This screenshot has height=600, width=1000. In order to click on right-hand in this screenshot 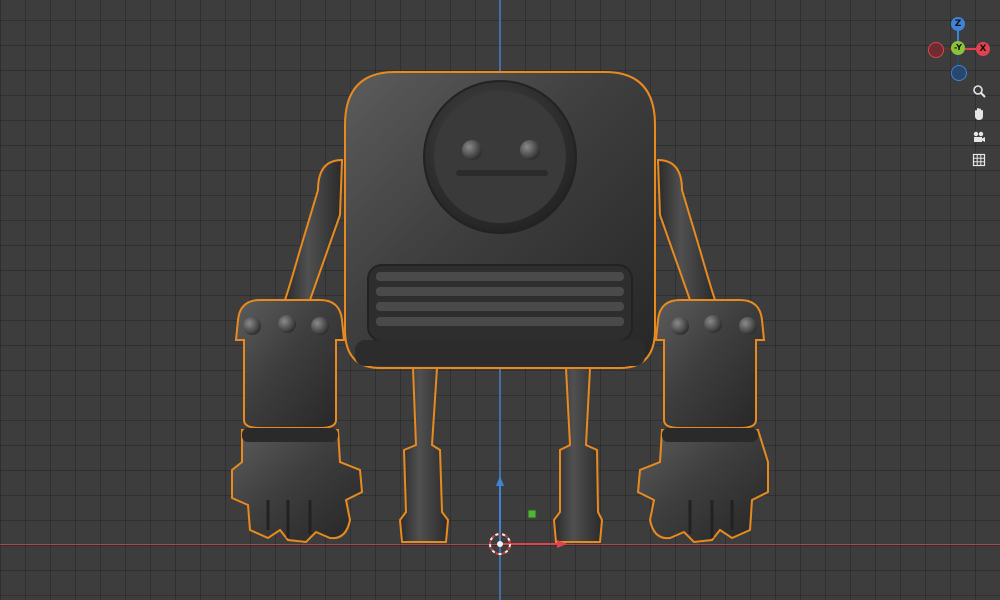, I will do `click(702, 486)`.